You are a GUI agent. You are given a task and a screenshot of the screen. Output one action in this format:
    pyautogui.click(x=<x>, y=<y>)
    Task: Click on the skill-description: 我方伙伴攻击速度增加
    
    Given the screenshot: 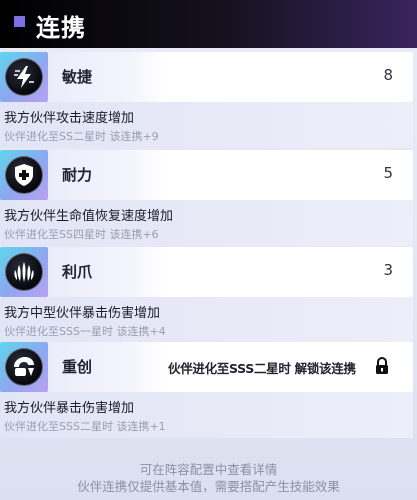 What is the action you would take?
    pyautogui.click(x=69, y=118)
    